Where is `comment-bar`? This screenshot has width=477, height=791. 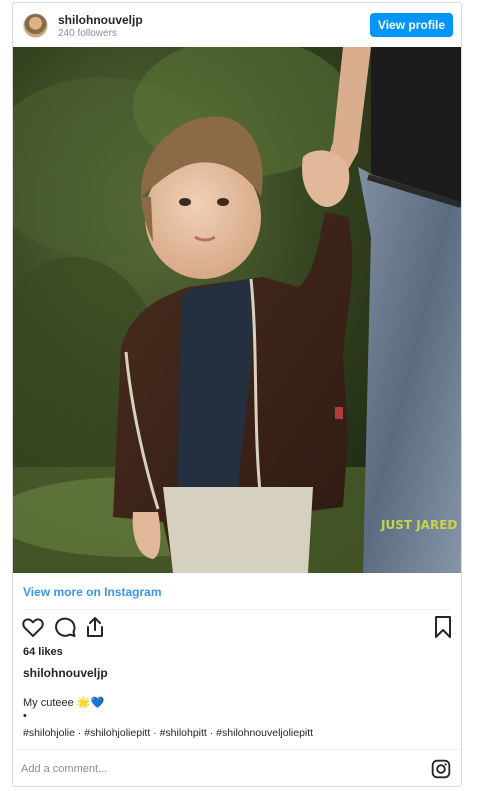
comment-bar is located at coordinates (237, 768).